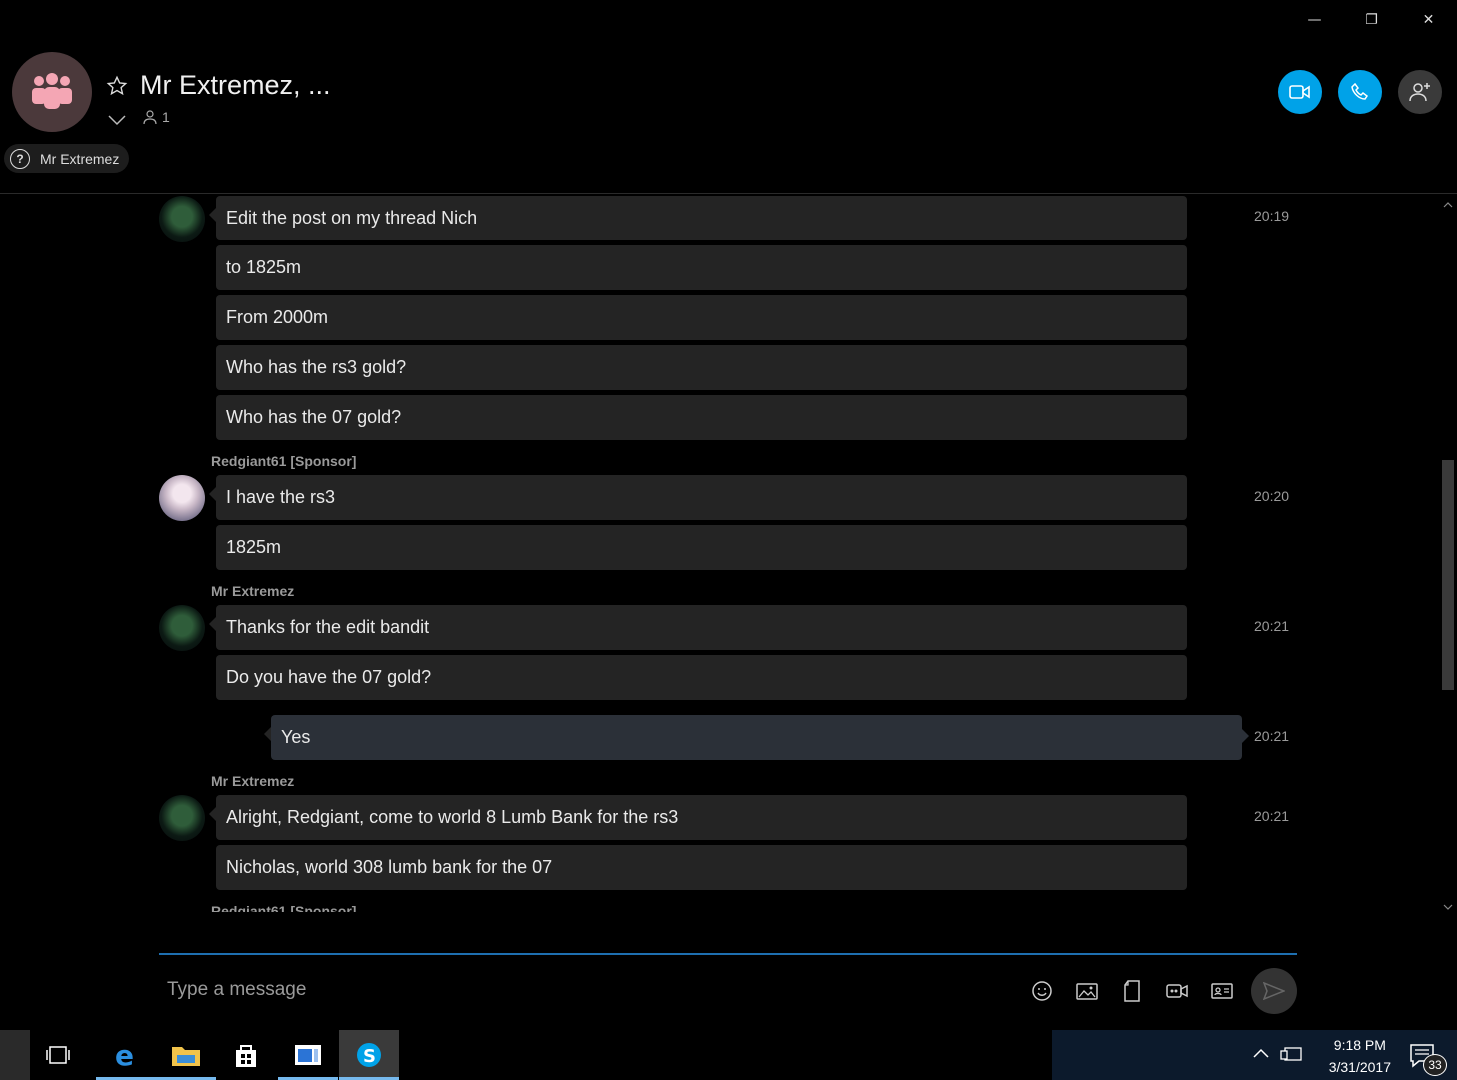  I want to click on send-image-button, so click(1087, 991).